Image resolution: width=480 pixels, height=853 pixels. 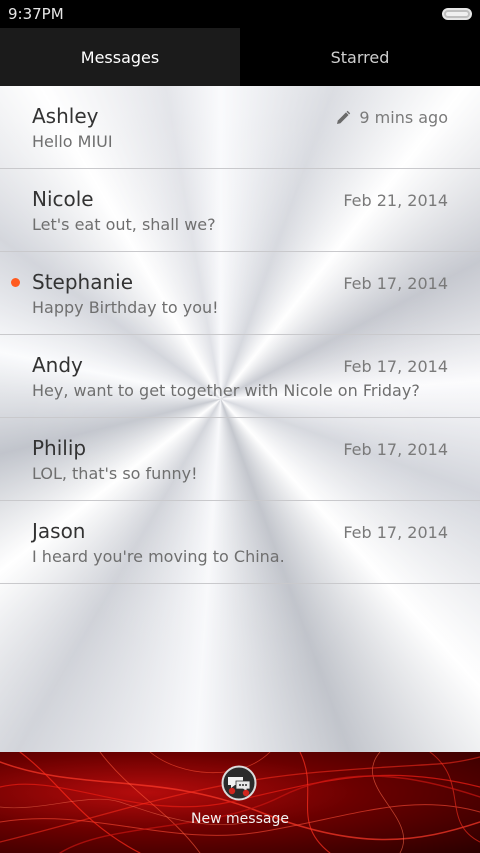 What do you see at coordinates (15, 282) in the screenshot?
I see `unread-indicator-dot` at bounding box center [15, 282].